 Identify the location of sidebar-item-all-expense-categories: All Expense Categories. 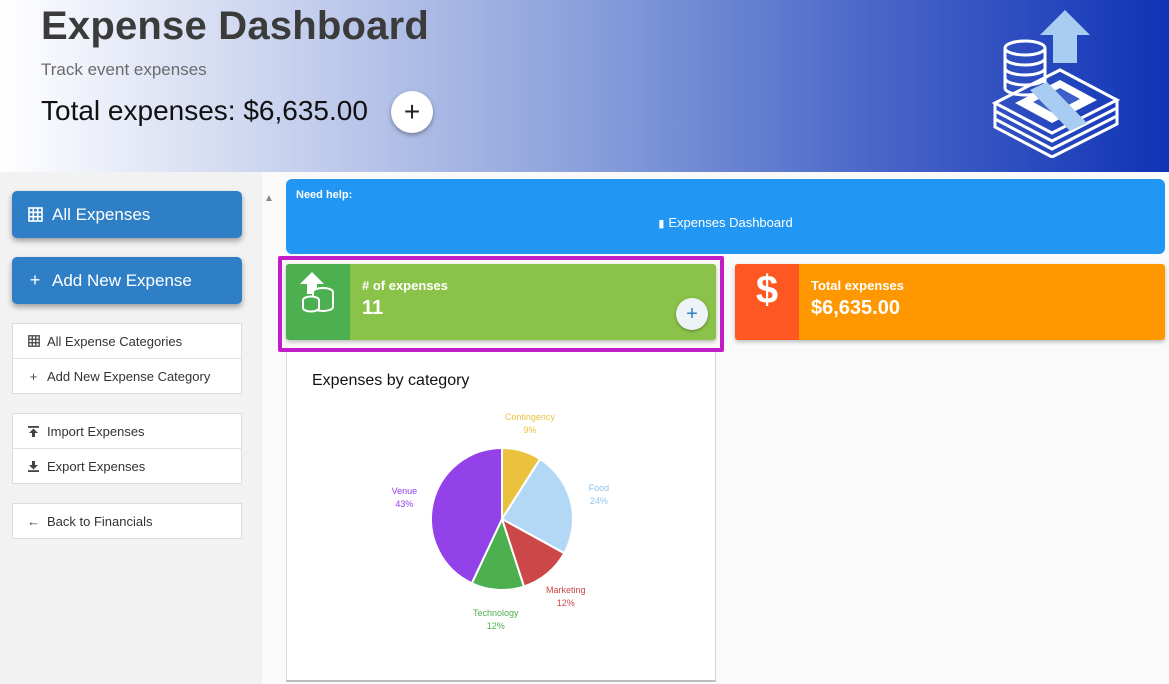
(127, 341).